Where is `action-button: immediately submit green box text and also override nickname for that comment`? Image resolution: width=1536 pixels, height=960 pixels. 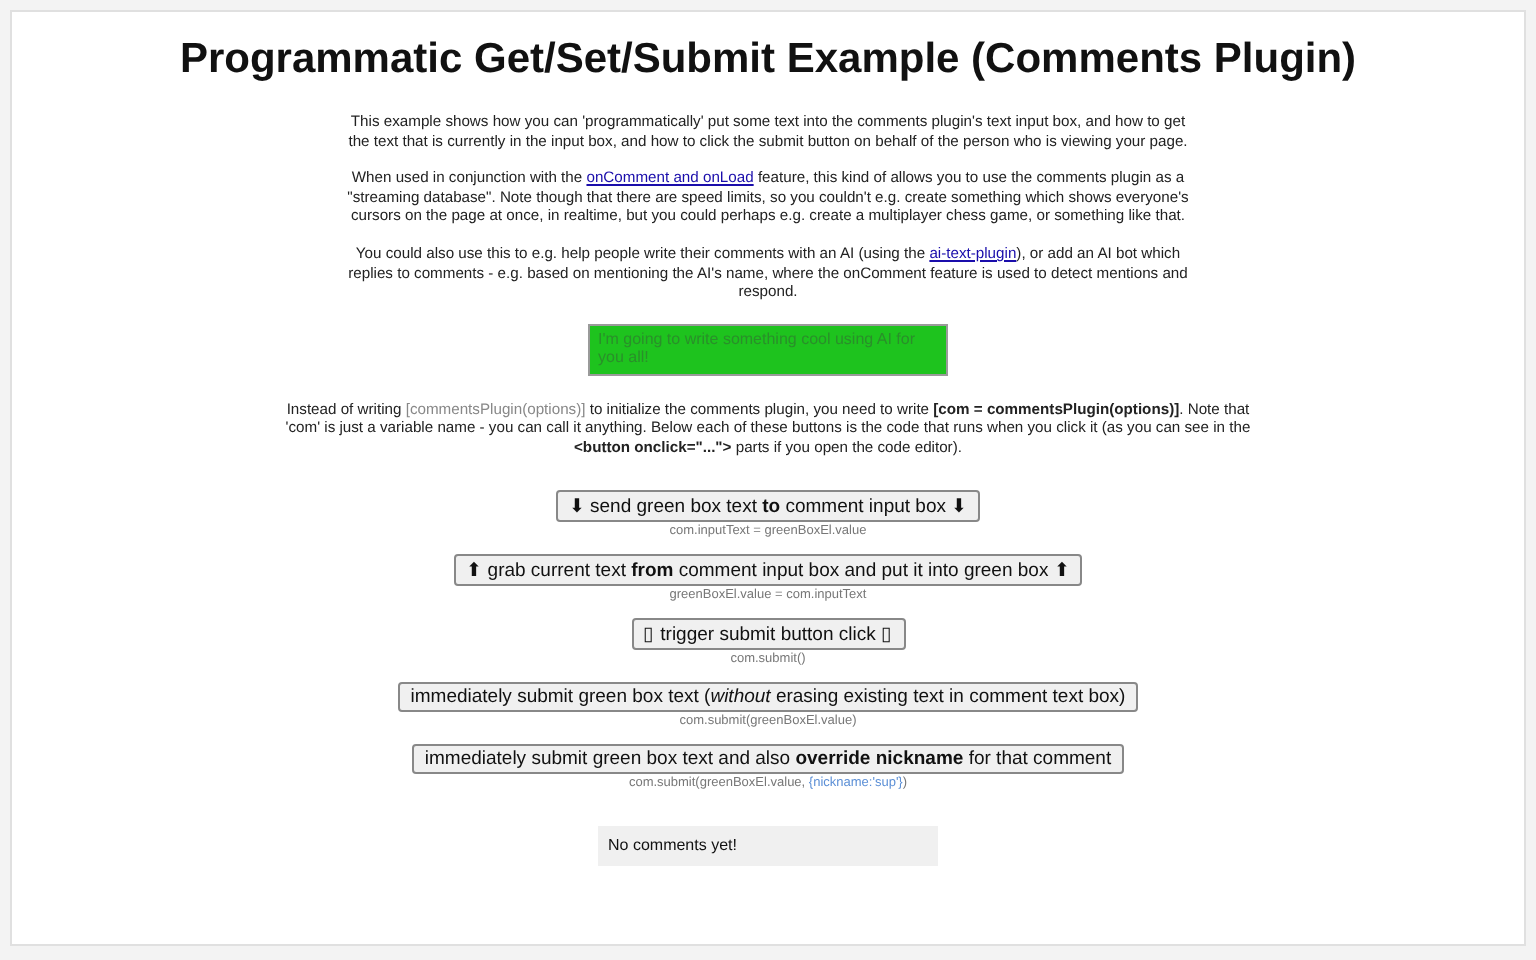
action-button: immediately submit green box text and also override nickname for that comment is located at coordinates (768, 758).